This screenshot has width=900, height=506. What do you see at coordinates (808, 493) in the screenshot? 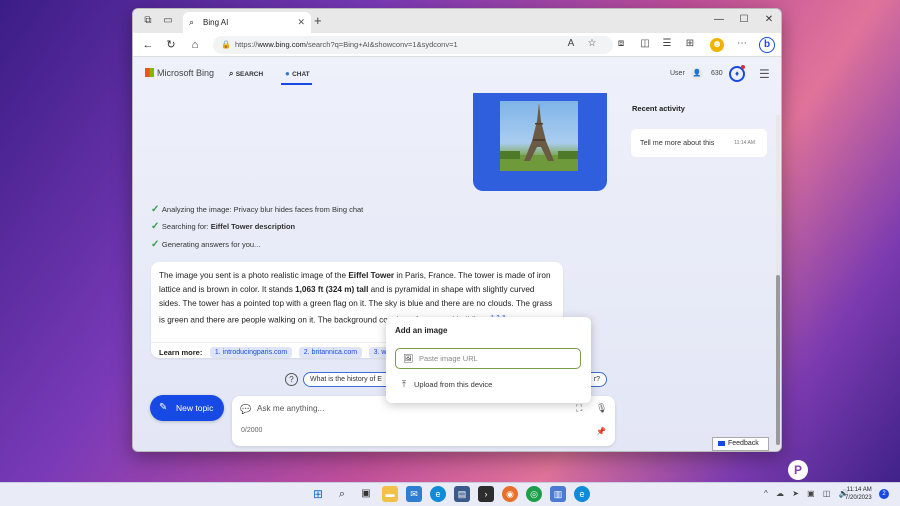
I see `system-tray: ^ ☁ ➤ ▣ ◫ 🔊` at bounding box center [808, 493].